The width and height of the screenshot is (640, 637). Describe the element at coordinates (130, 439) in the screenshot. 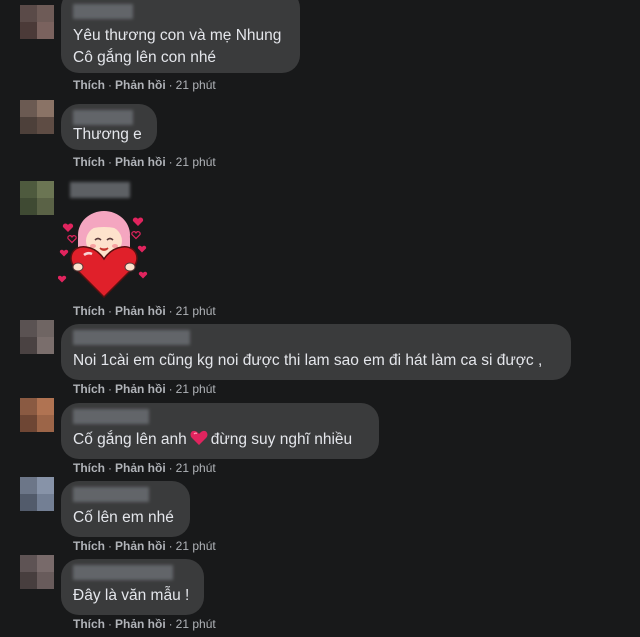

I see `comment-text-part: Cố gắng lên anh` at that location.